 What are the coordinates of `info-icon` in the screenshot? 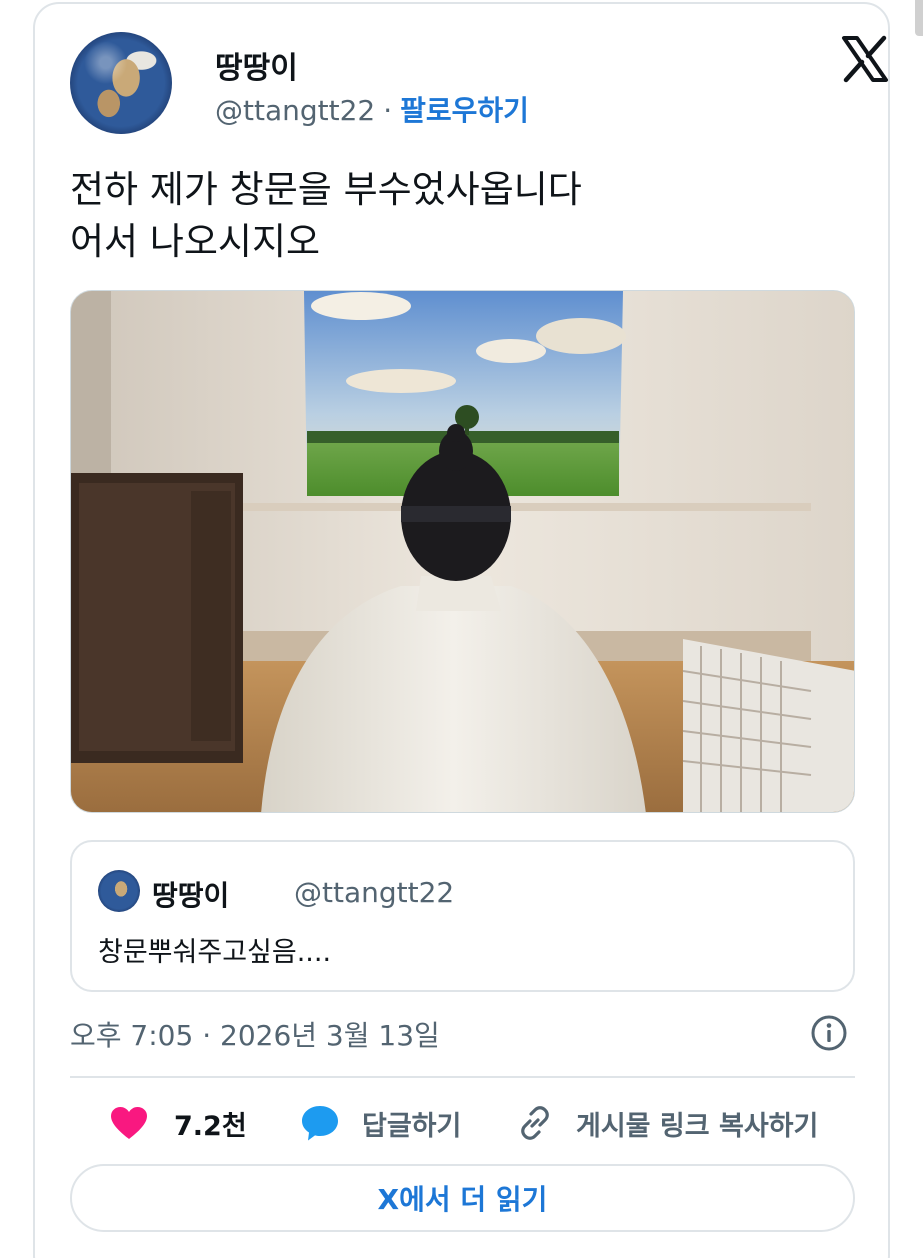 It's located at (829, 1033).